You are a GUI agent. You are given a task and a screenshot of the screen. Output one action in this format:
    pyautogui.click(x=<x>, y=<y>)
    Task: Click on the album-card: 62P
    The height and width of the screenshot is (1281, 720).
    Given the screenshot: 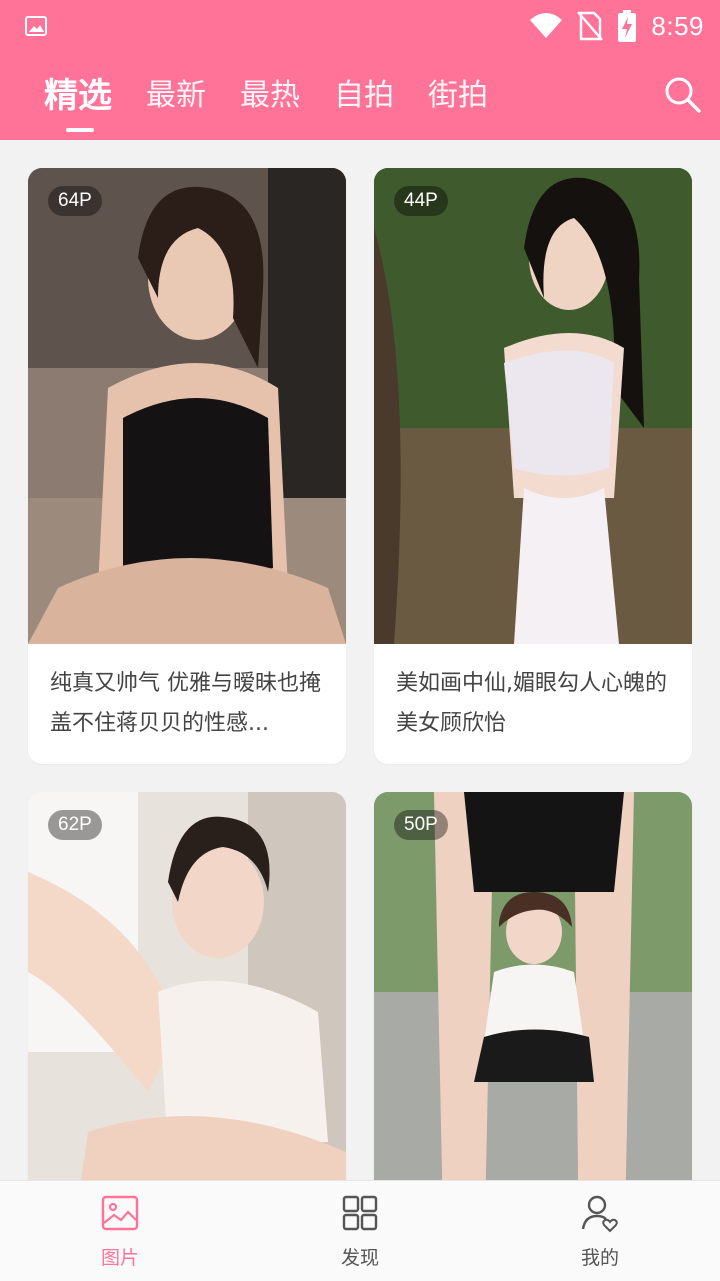 What is the action you would take?
    pyautogui.click(x=187, y=986)
    